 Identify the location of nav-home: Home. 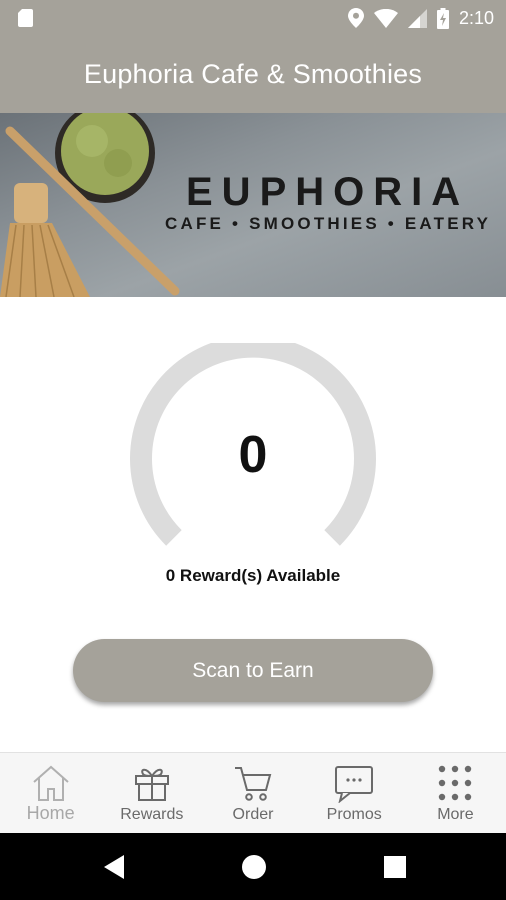
(50, 793).